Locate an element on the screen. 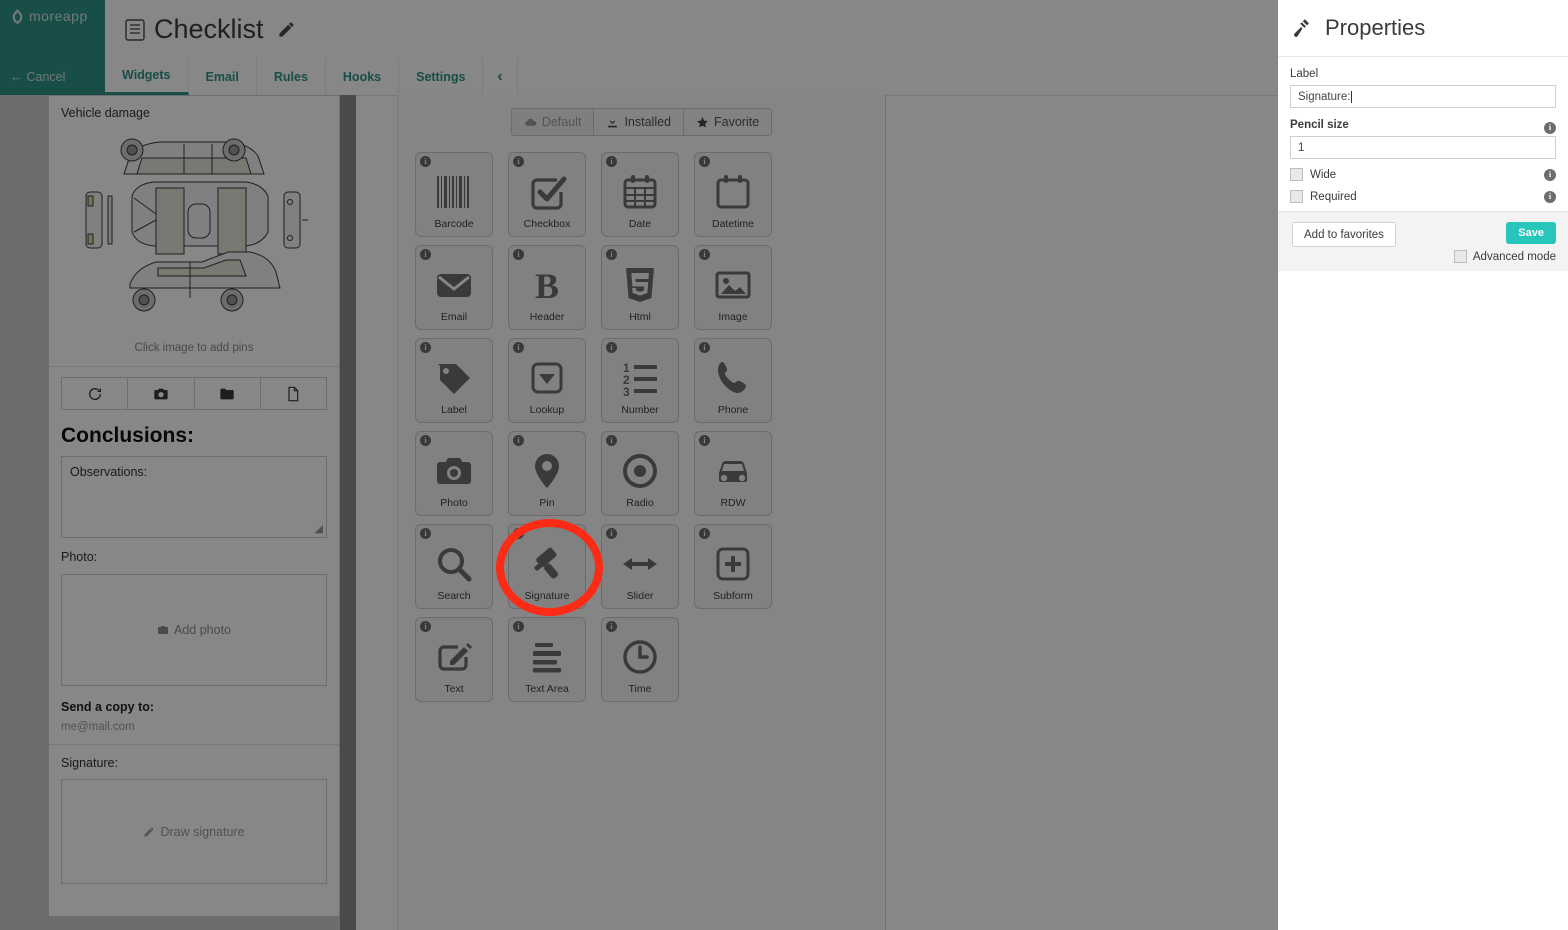 This screenshot has width=1568, height=930. widget-card-barcode: i Barcode is located at coordinates (454, 194).